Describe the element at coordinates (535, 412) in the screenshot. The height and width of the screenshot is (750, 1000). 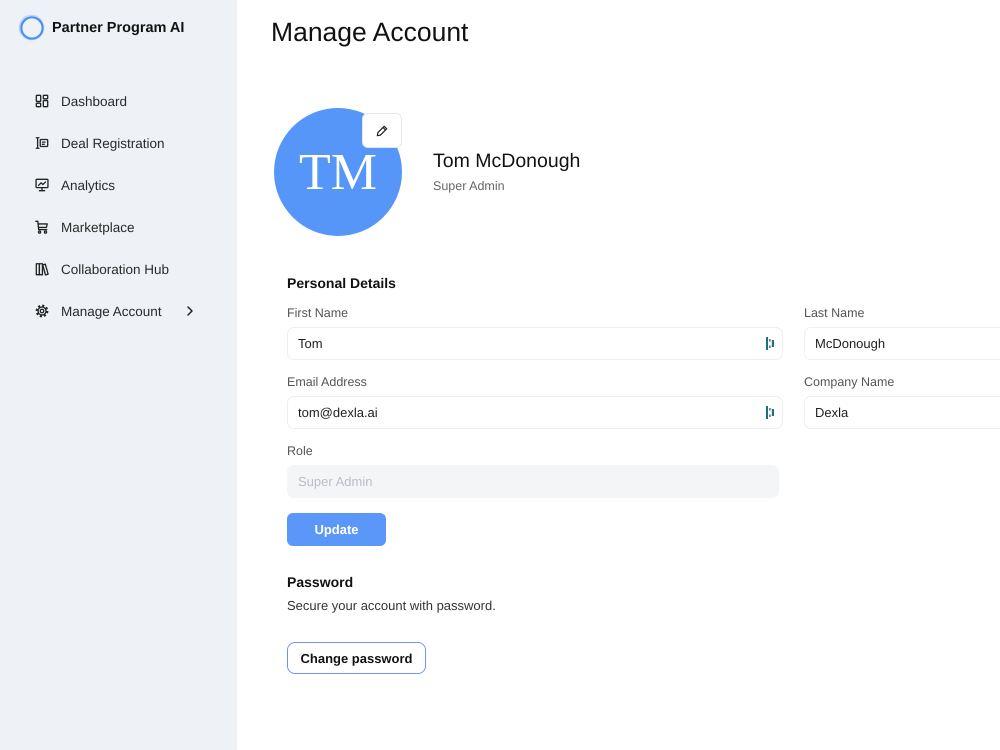
I see `input-field: tom@dexla.ai` at that location.